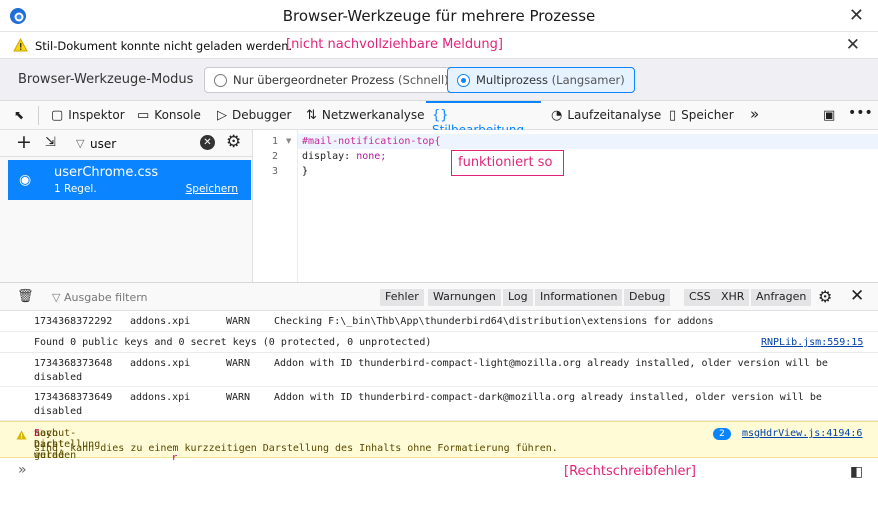  Describe the element at coordinates (365, 115) in the screenshot. I see `tab-network: ⇅ Netzwerkanalyse` at that location.